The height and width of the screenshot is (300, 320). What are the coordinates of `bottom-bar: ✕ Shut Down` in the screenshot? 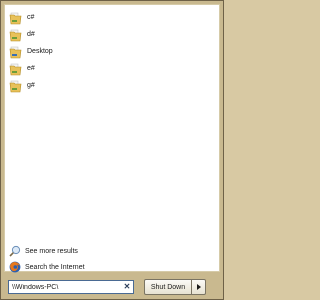 It's located at (112, 286).